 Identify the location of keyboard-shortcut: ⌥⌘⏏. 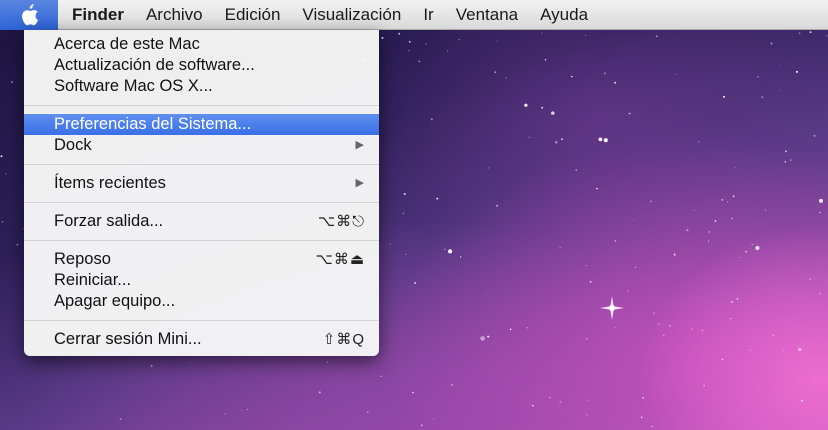
(340, 259).